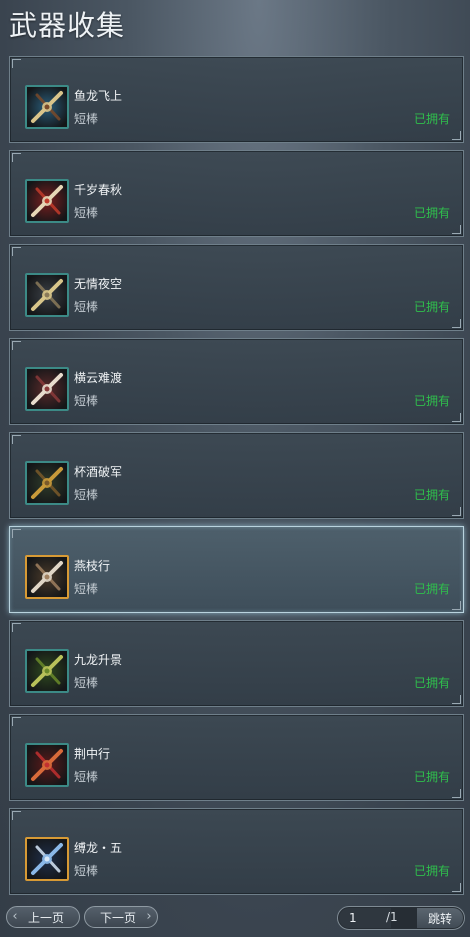 The height and width of the screenshot is (937, 470). I want to click on page-title: 武器收集, so click(67, 25).